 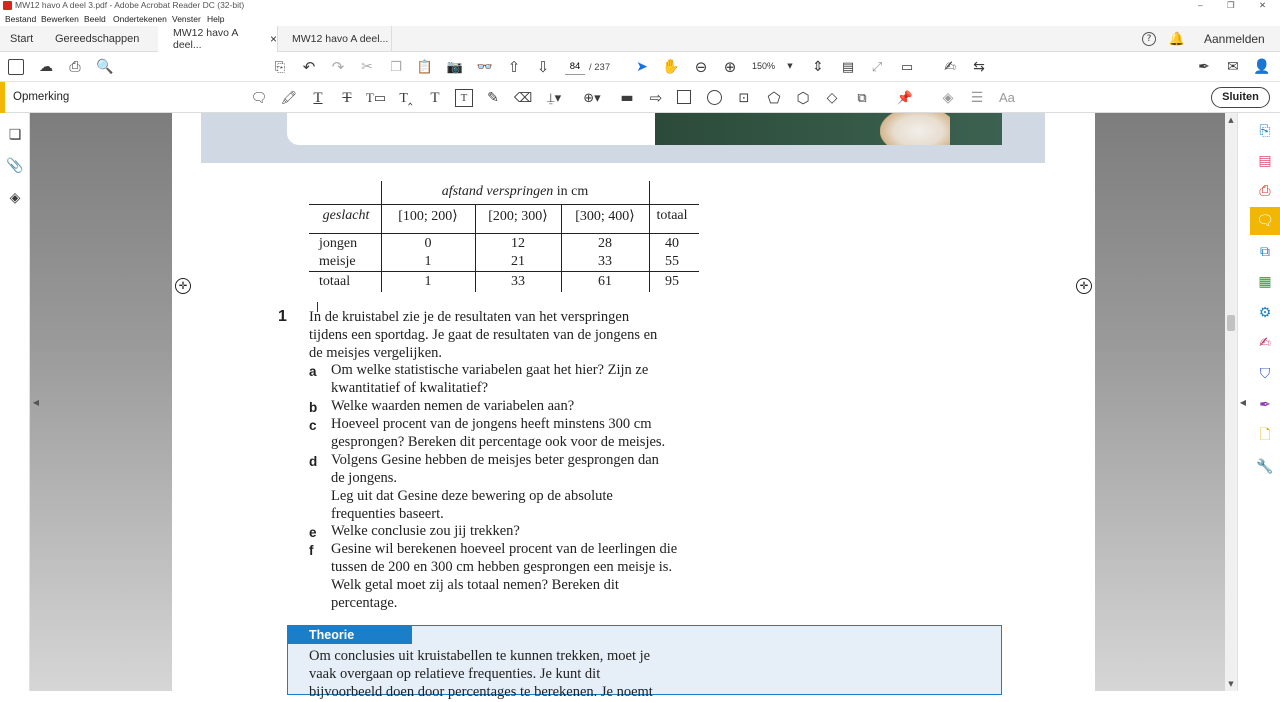 What do you see at coordinates (21, 39) in the screenshot?
I see `tab-start: Start` at bounding box center [21, 39].